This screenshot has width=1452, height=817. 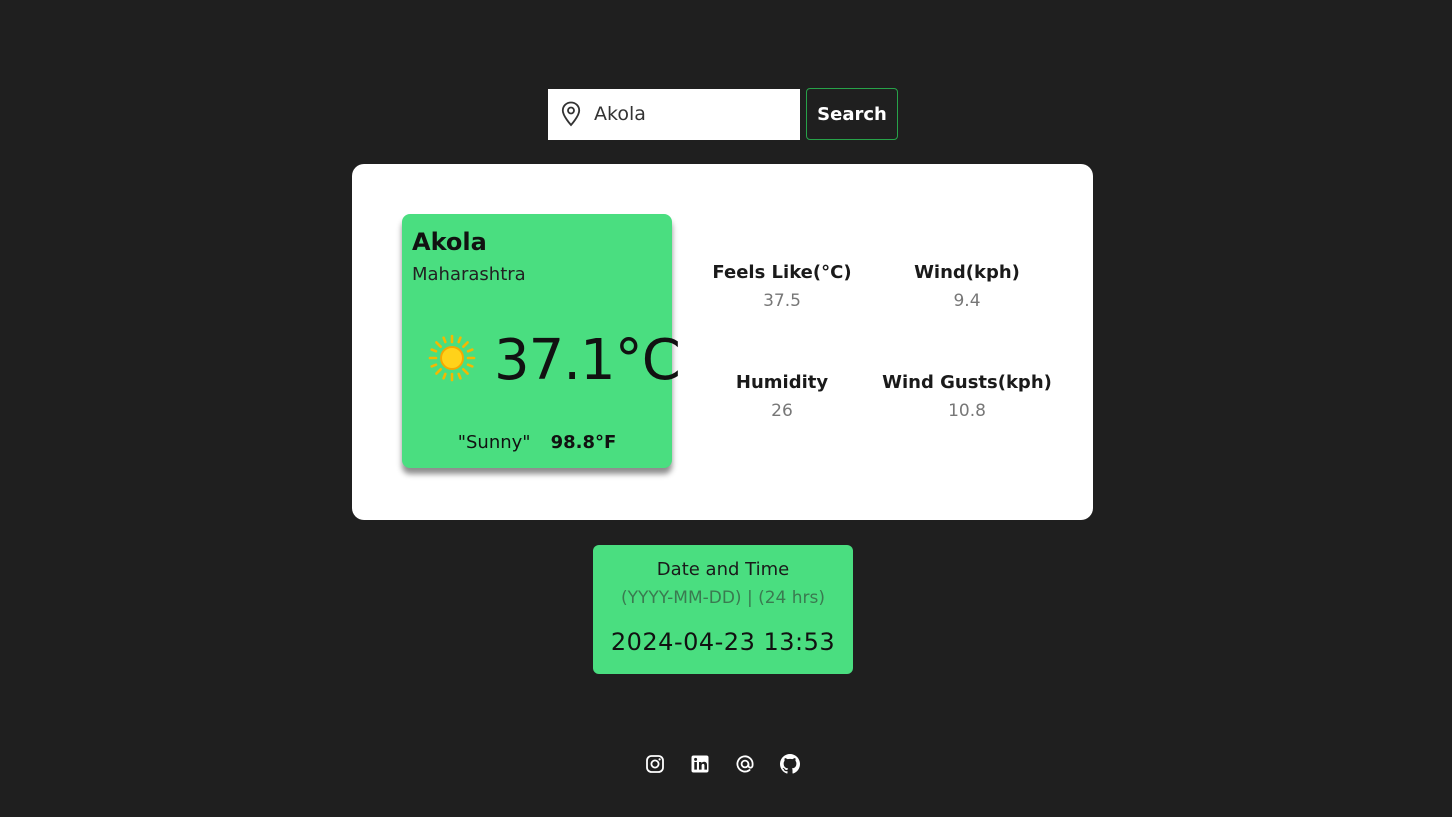 What do you see at coordinates (700, 764) in the screenshot?
I see `linkedin-icon` at bounding box center [700, 764].